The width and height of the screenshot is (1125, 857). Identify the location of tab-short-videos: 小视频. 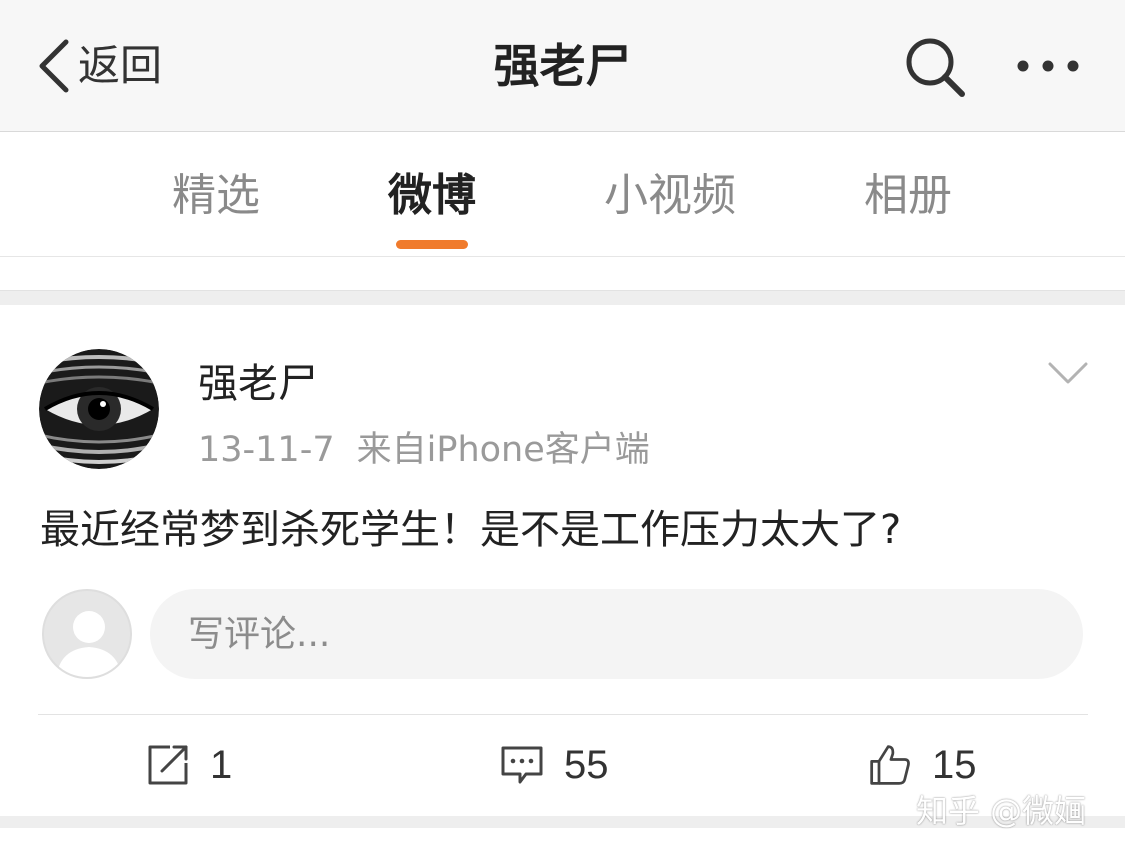
(670, 196).